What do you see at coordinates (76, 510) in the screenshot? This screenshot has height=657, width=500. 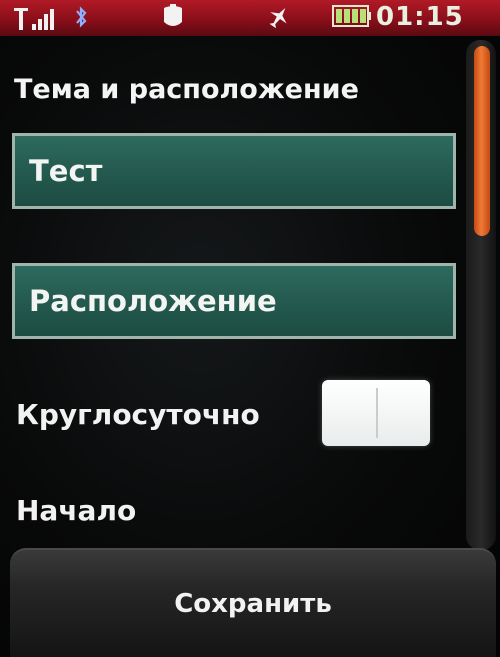 I see `start-label: Начало` at bounding box center [76, 510].